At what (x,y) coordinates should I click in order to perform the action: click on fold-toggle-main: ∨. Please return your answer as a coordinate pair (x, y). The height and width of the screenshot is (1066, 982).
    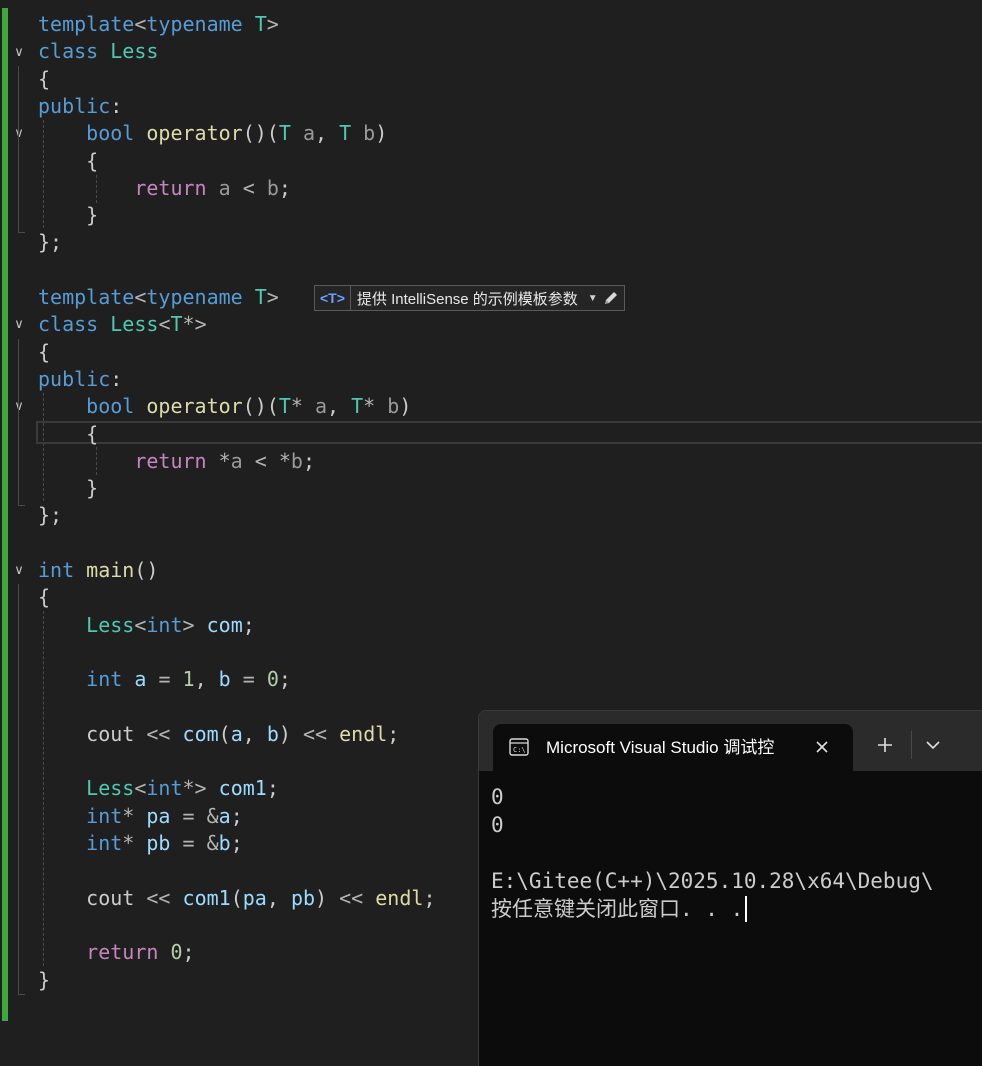
    Looking at the image, I should click on (19, 570).